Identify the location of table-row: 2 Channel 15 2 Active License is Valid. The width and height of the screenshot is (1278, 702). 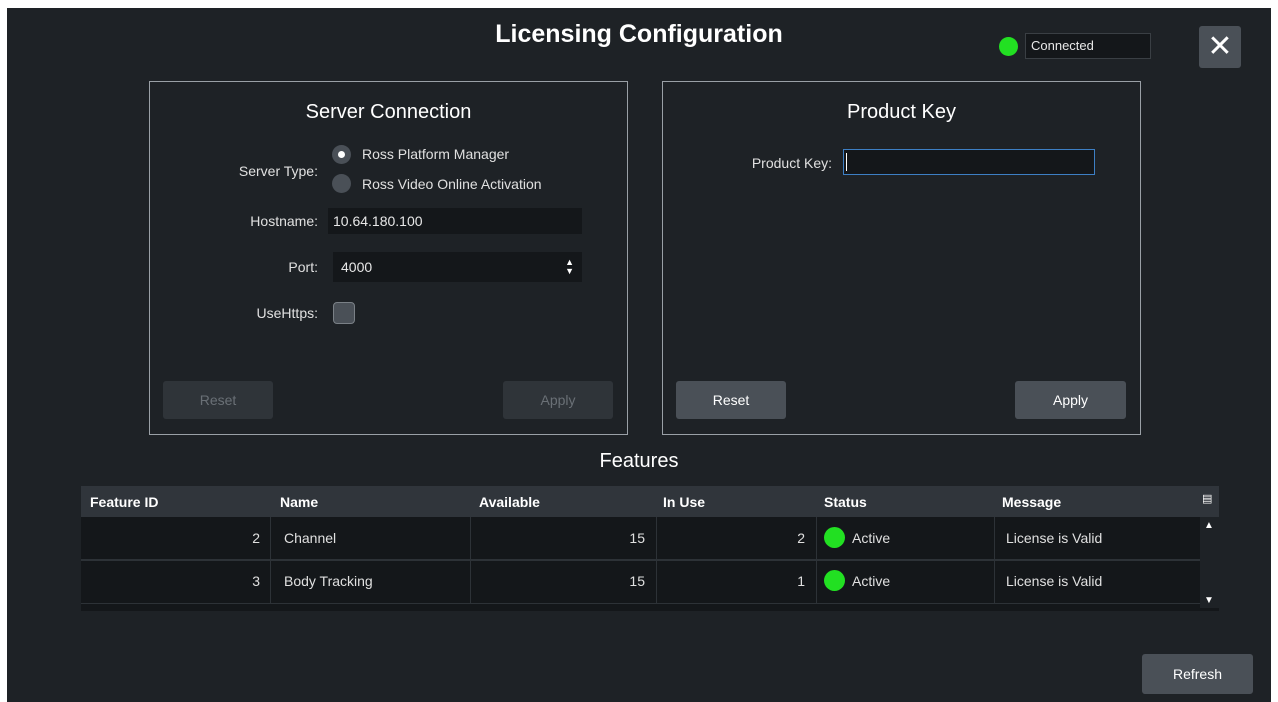
(640, 538).